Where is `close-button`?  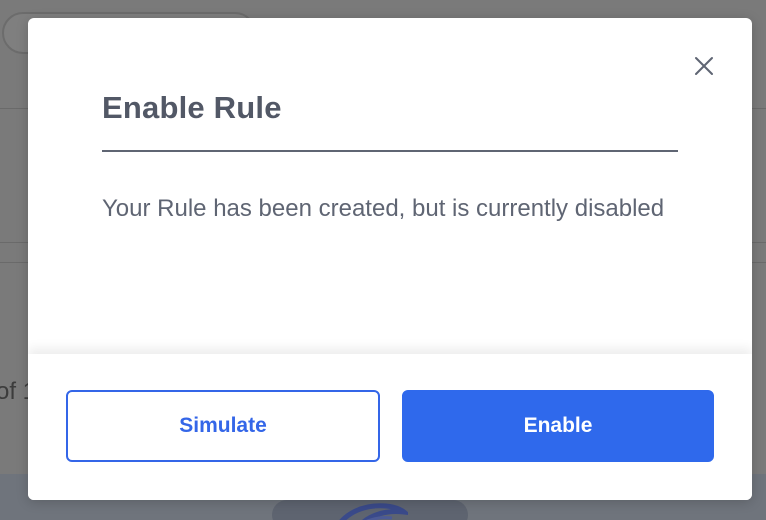
close-button is located at coordinates (704, 66).